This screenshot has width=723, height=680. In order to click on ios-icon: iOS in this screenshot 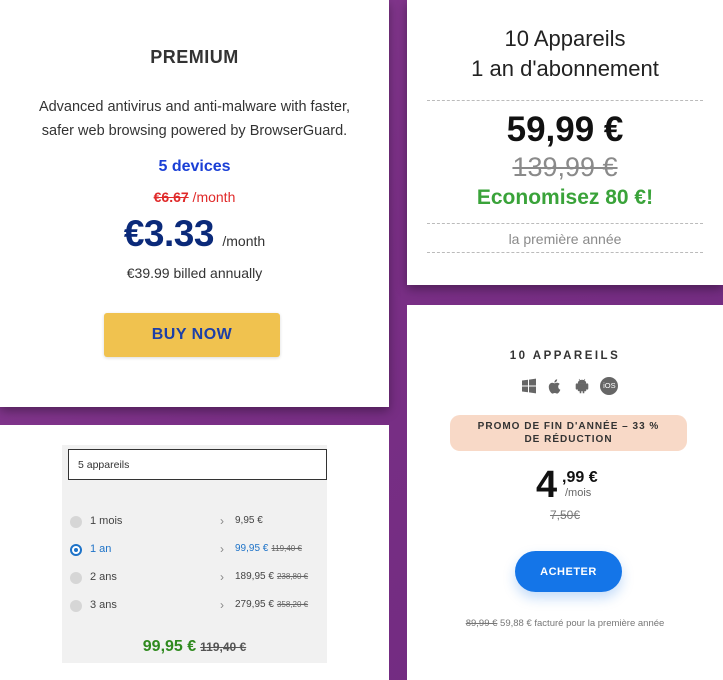, I will do `click(609, 386)`.